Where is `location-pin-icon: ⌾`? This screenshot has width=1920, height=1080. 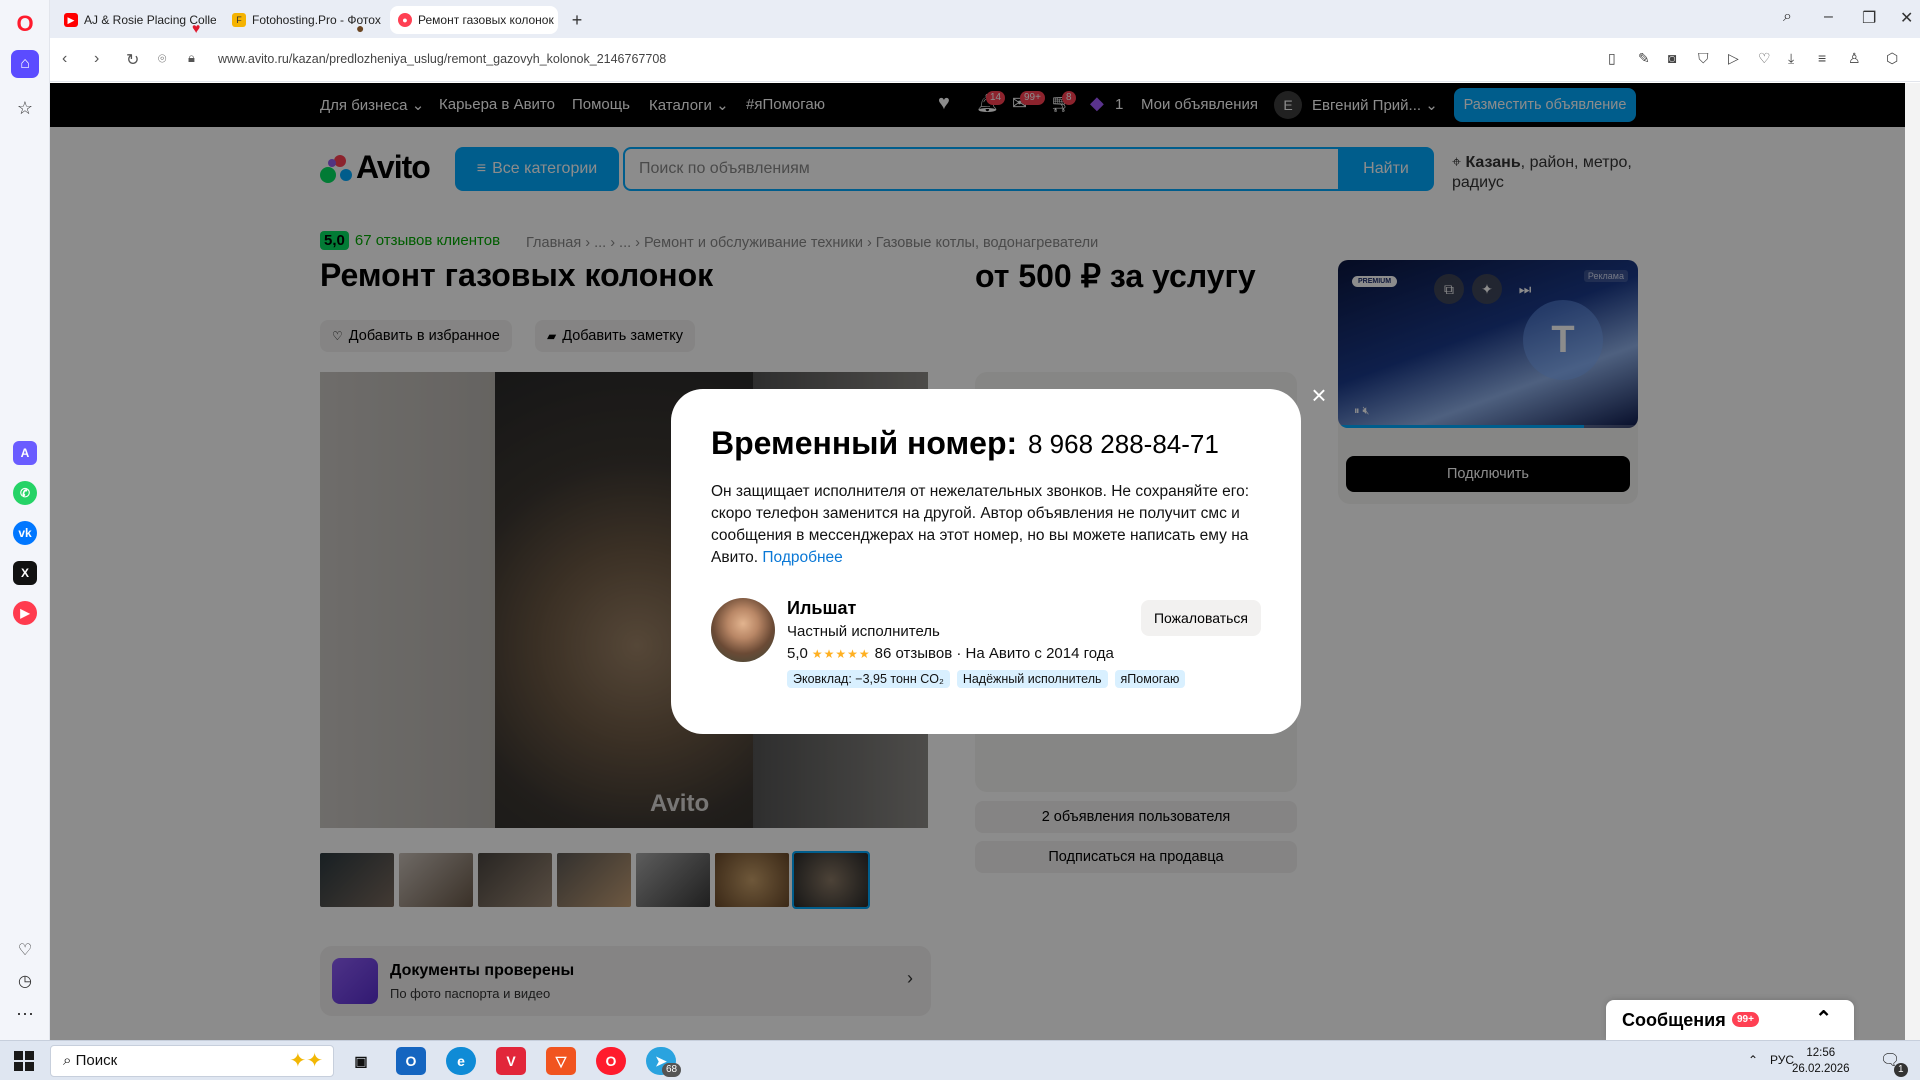
location-pin-icon: ⌾ is located at coordinates (162, 58).